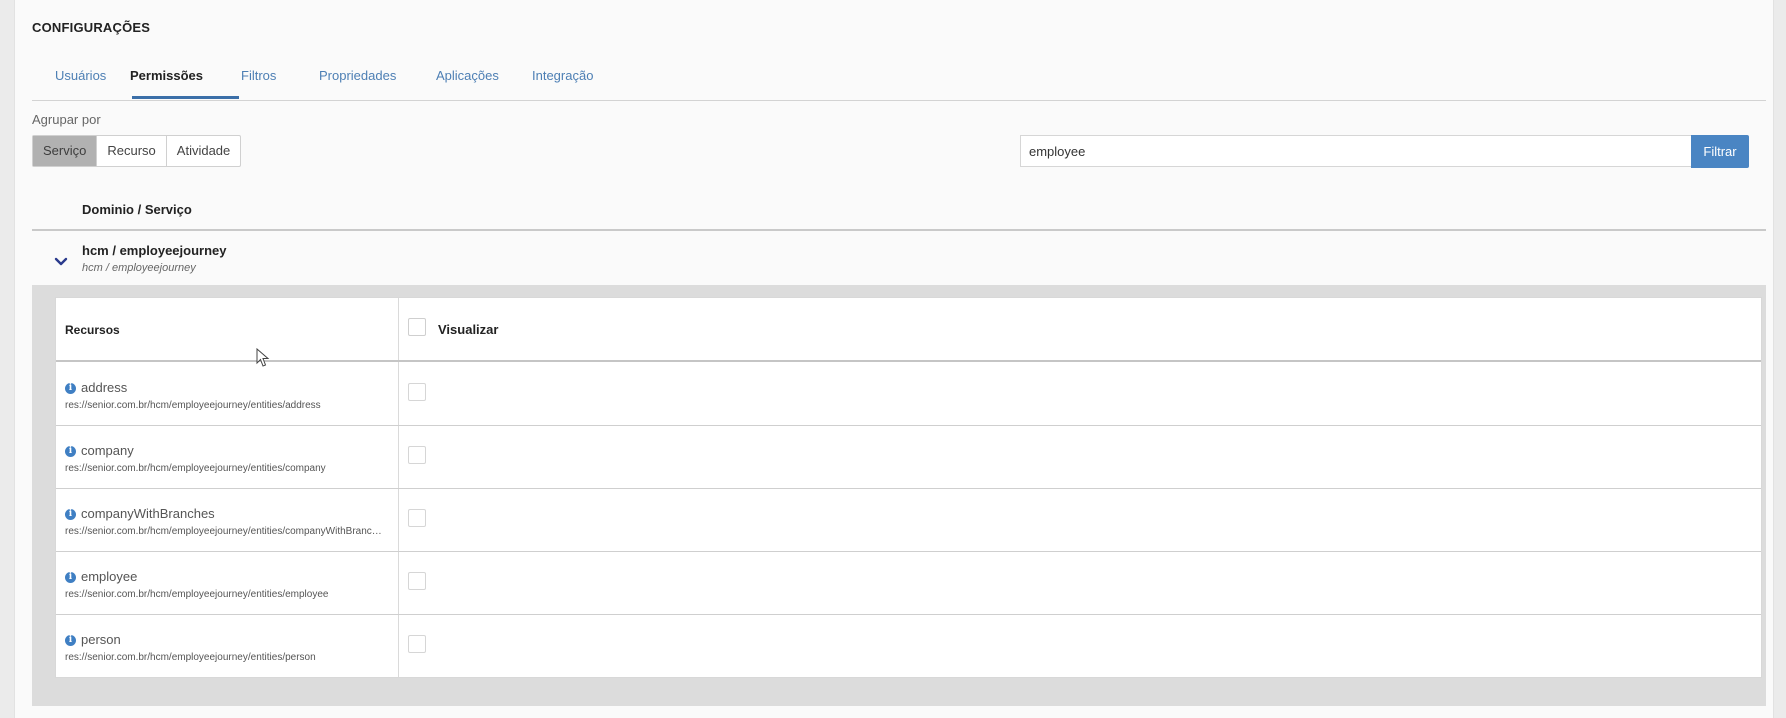  I want to click on tab-propriedades: Propriedades, so click(357, 75).